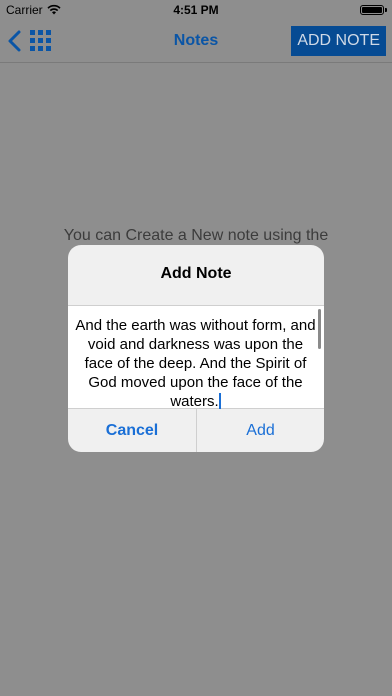 This screenshot has height=696, width=392. Describe the element at coordinates (219, 401) in the screenshot. I see `text-cursor` at that location.